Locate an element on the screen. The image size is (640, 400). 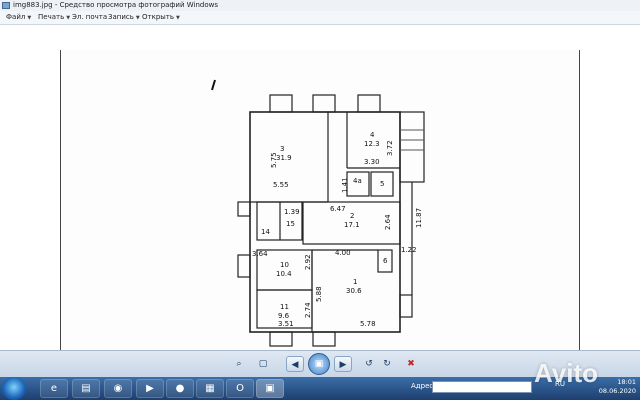
next-button: ▶ is located at coordinates (343, 364).